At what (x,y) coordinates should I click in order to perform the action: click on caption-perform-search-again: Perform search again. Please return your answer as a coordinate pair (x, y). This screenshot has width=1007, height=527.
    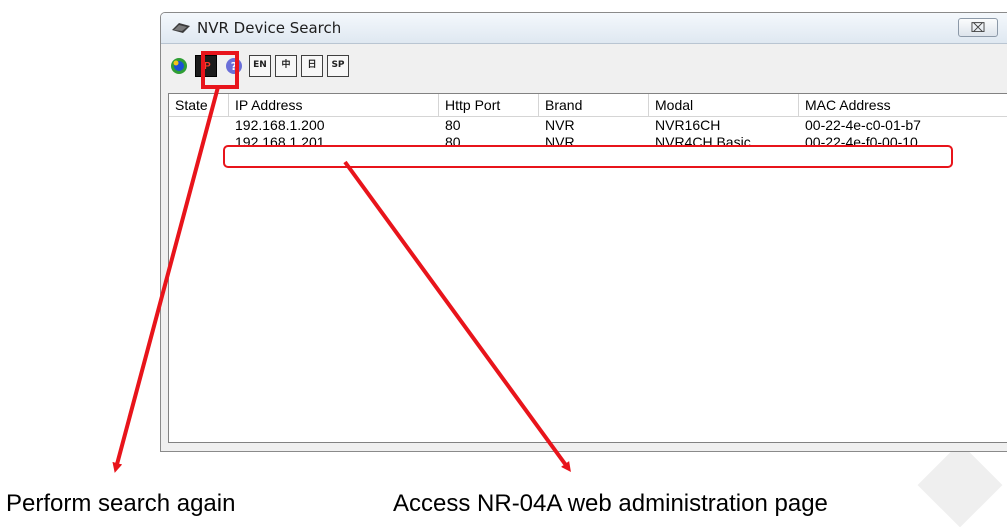
    Looking at the image, I should click on (121, 503).